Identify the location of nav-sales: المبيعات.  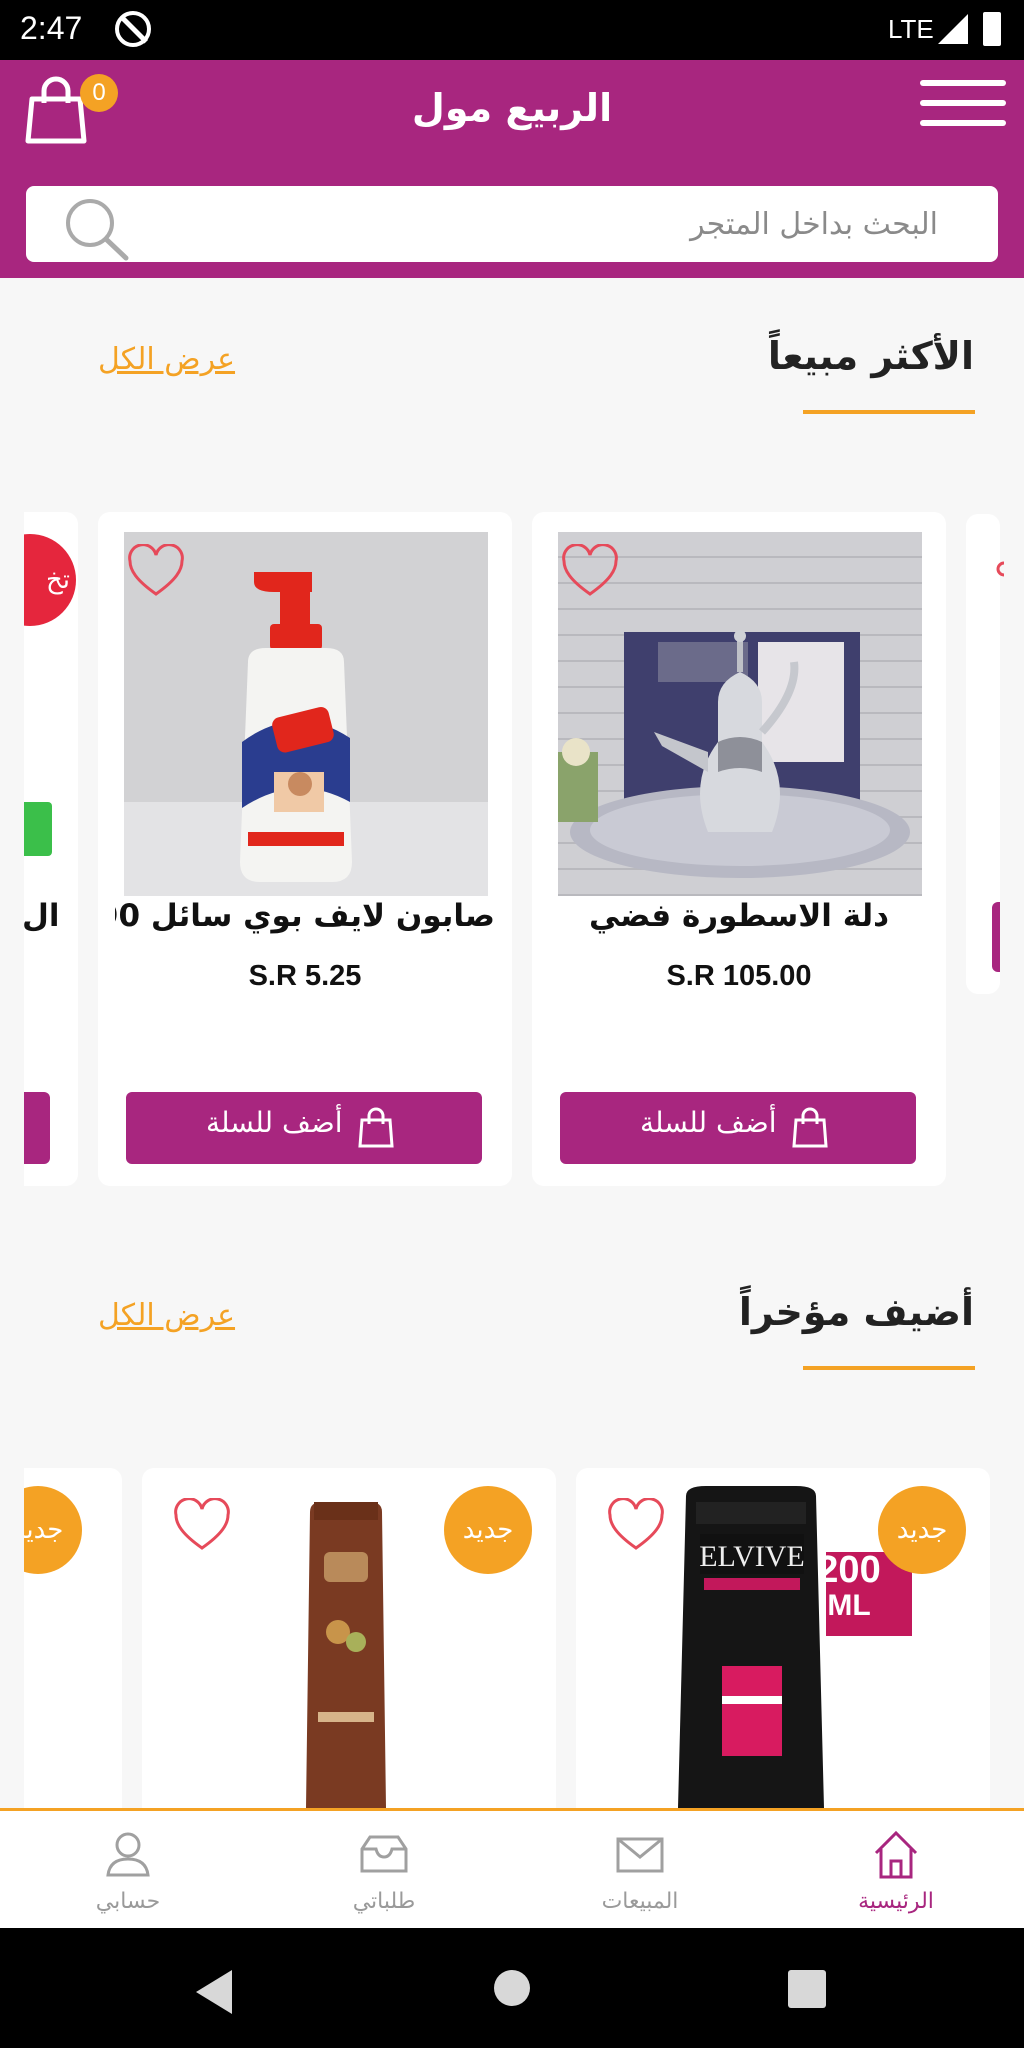
(640, 1871).